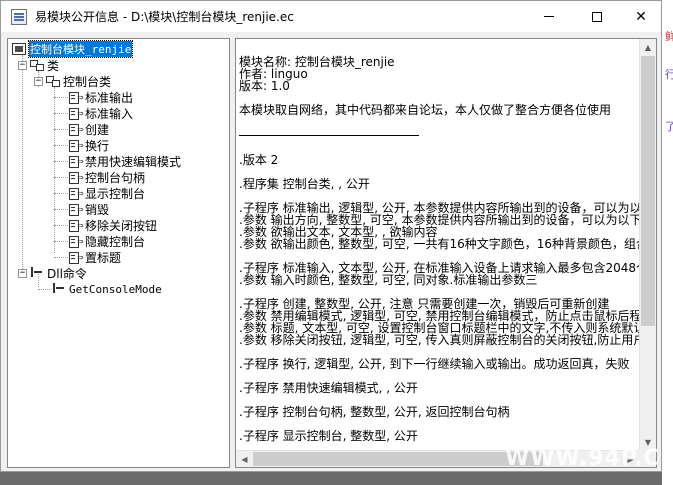 The height and width of the screenshot is (485, 673). I want to click on tree-node-label: 销毁, so click(97, 209).